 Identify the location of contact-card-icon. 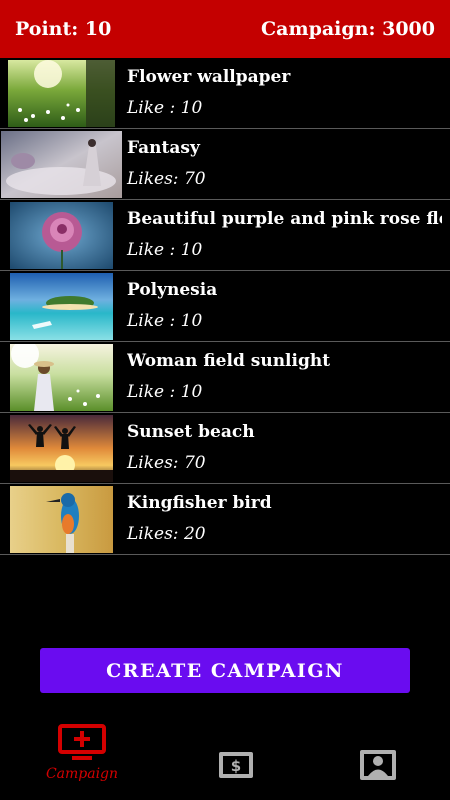
(378, 765).